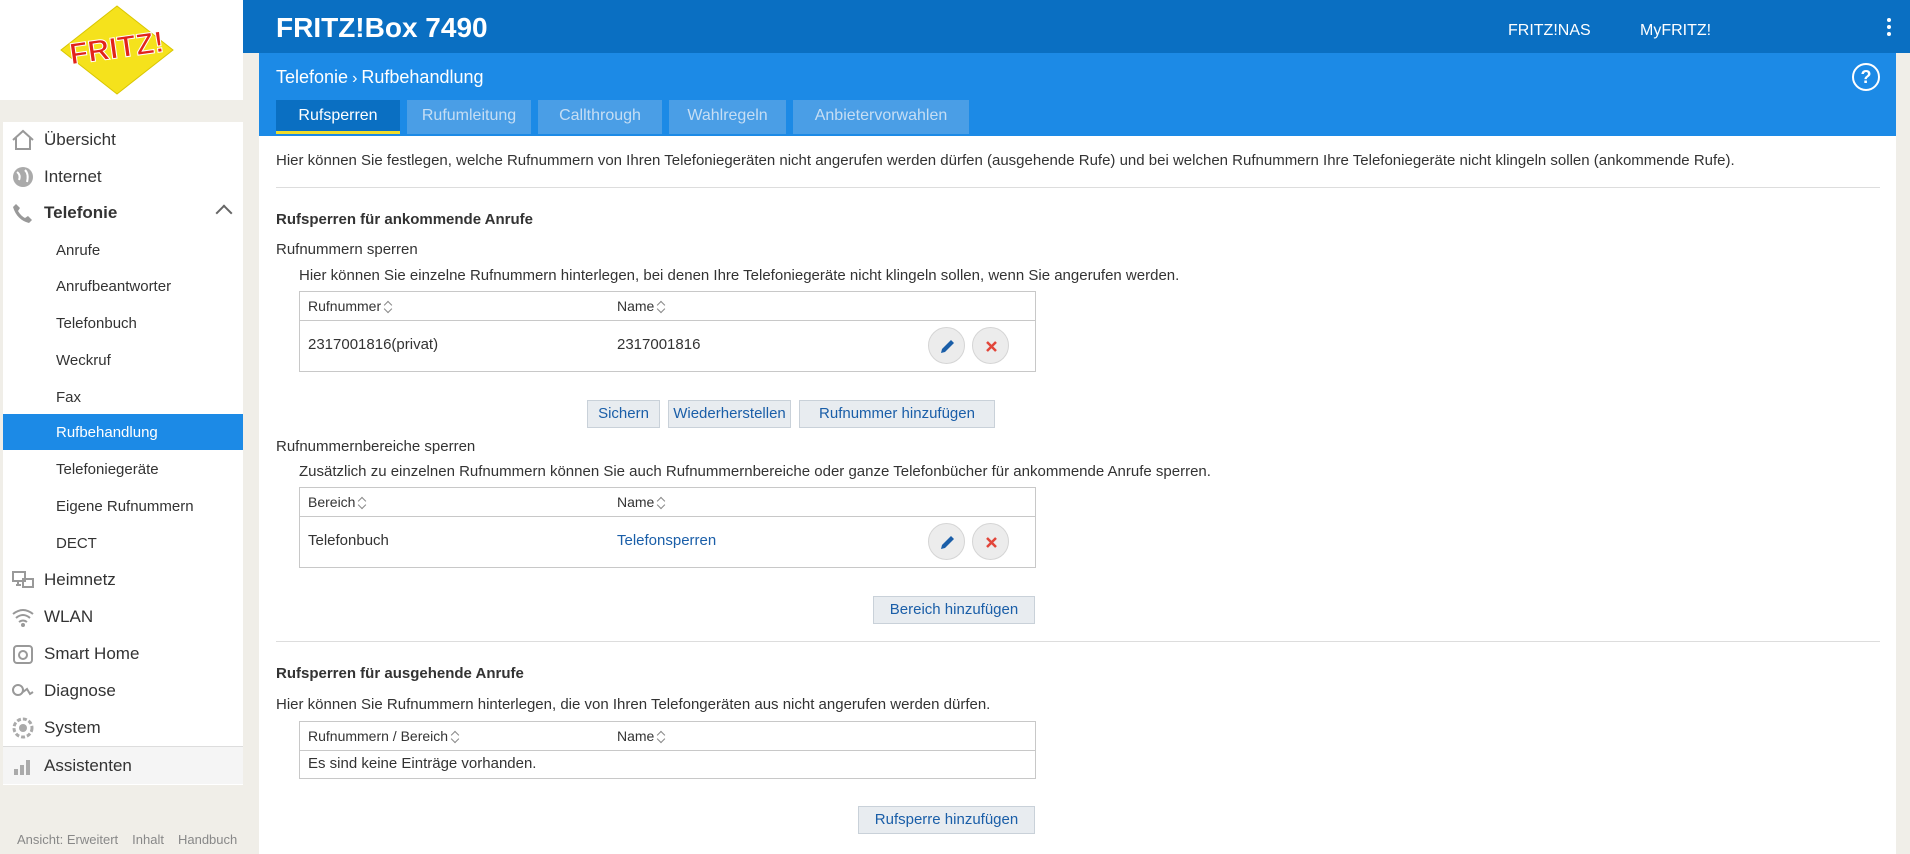 The image size is (1910, 854). What do you see at coordinates (92, 653) in the screenshot?
I see `sidebar-item-label: Smart Home` at bounding box center [92, 653].